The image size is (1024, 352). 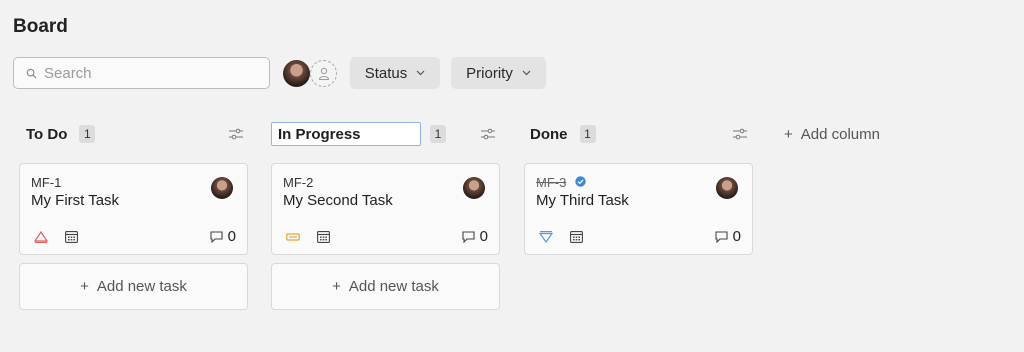 I want to click on user-icon, so click(x=323, y=73).